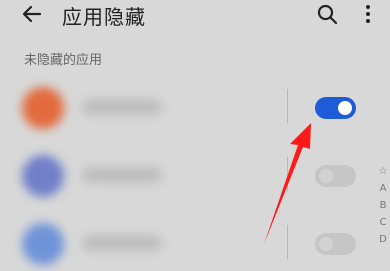  What do you see at coordinates (383, 188) in the screenshot?
I see `index-letter: A` at bounding box center [383, 188].